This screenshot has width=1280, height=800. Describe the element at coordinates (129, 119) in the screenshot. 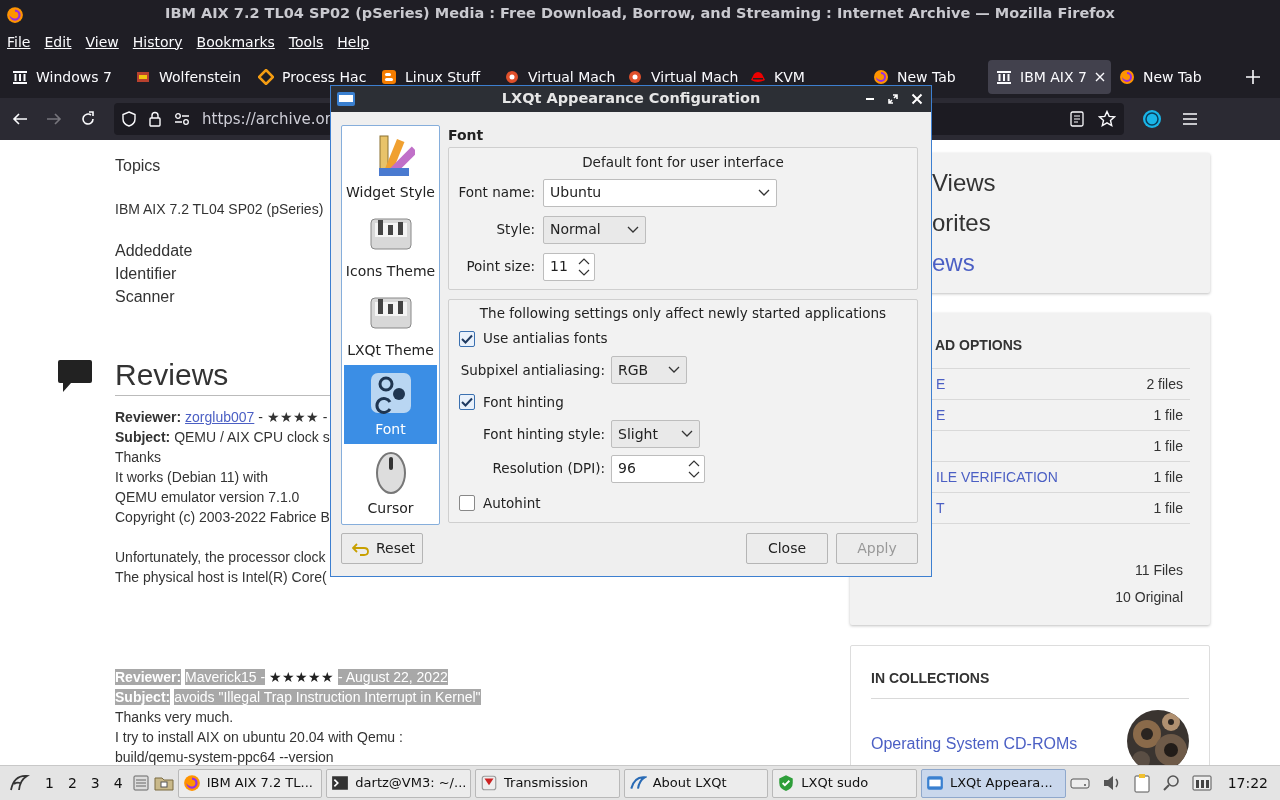

I see `shield-icon` at that location.